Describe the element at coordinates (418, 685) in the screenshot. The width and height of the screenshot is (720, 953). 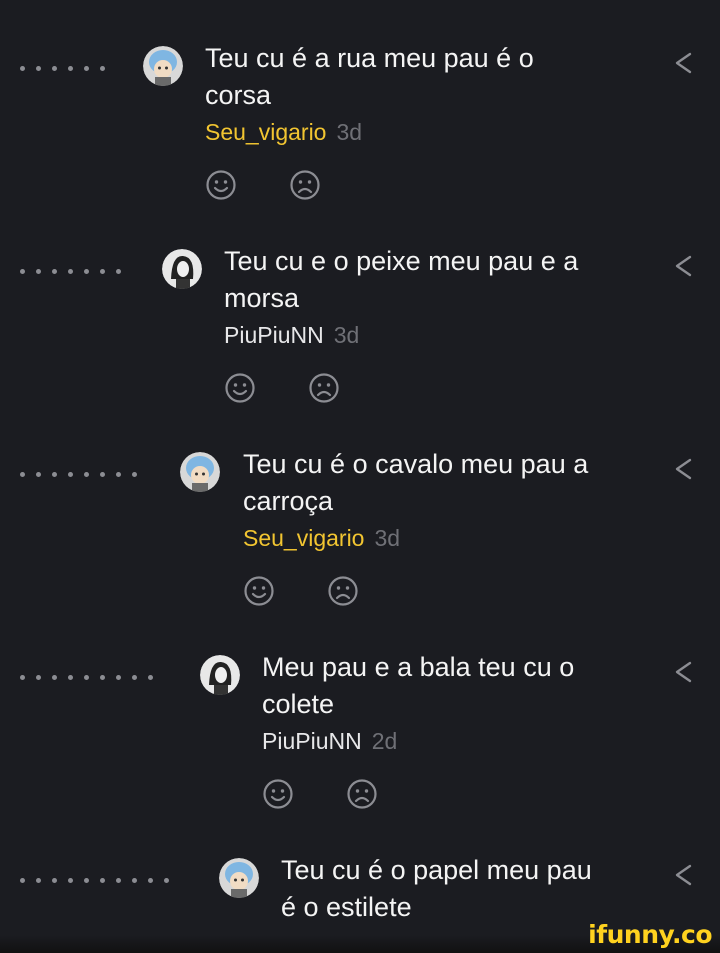
I see `comment-text: Meu pau e a bala teu cu o colete` at that location.